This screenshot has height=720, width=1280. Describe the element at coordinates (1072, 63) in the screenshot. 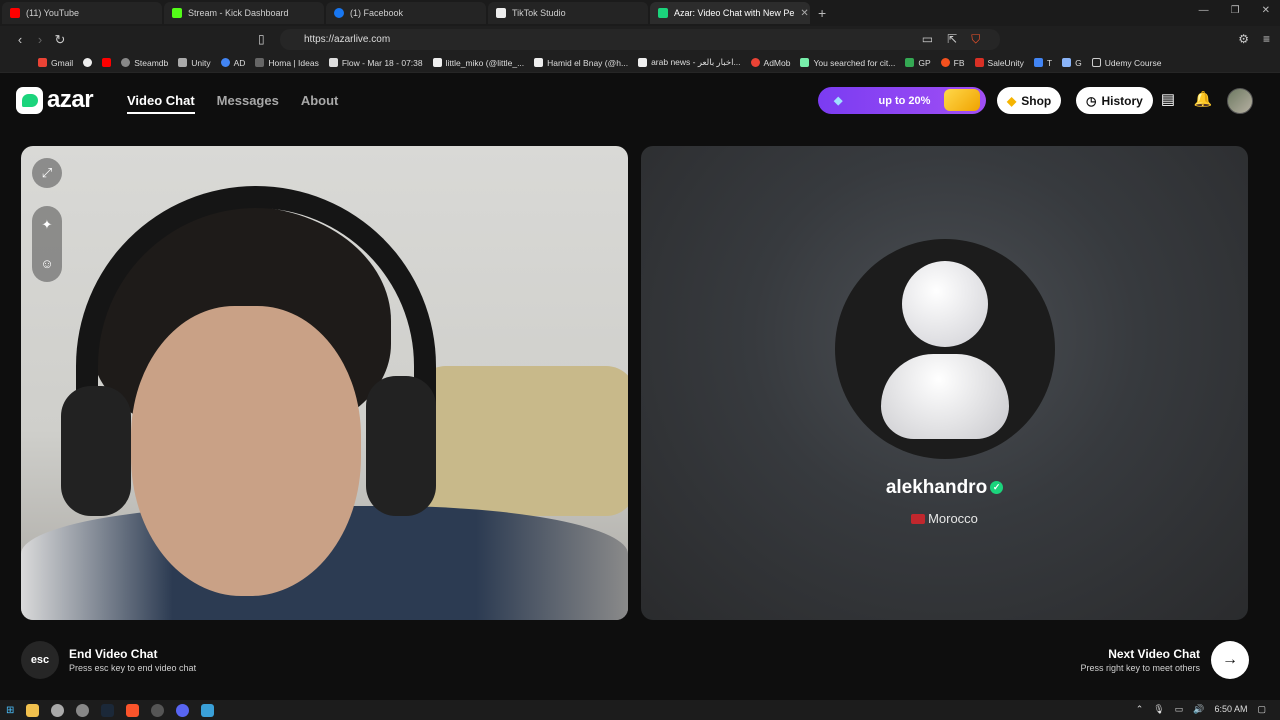

I see `bookmark-item: G` at that location.